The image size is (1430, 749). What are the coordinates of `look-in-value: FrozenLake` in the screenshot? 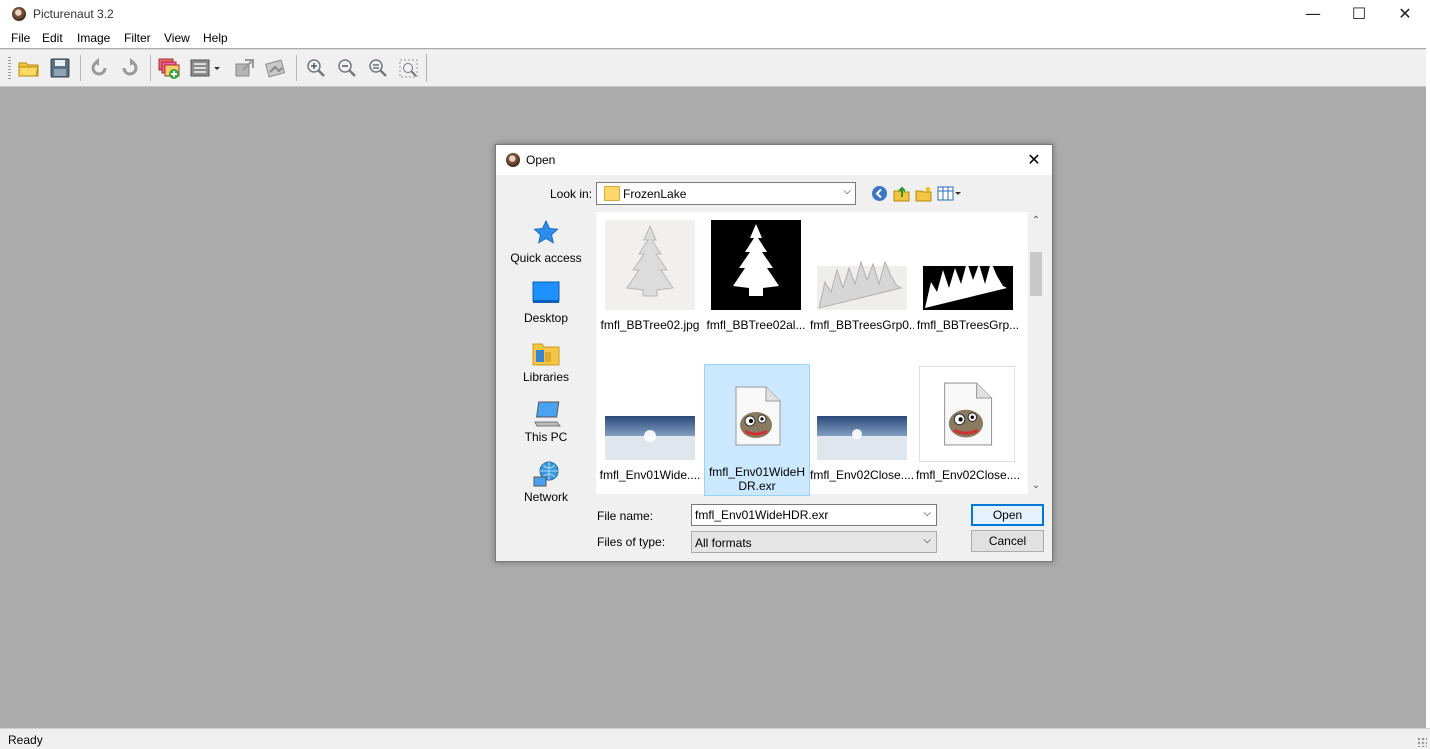 It's located at (655, 194).